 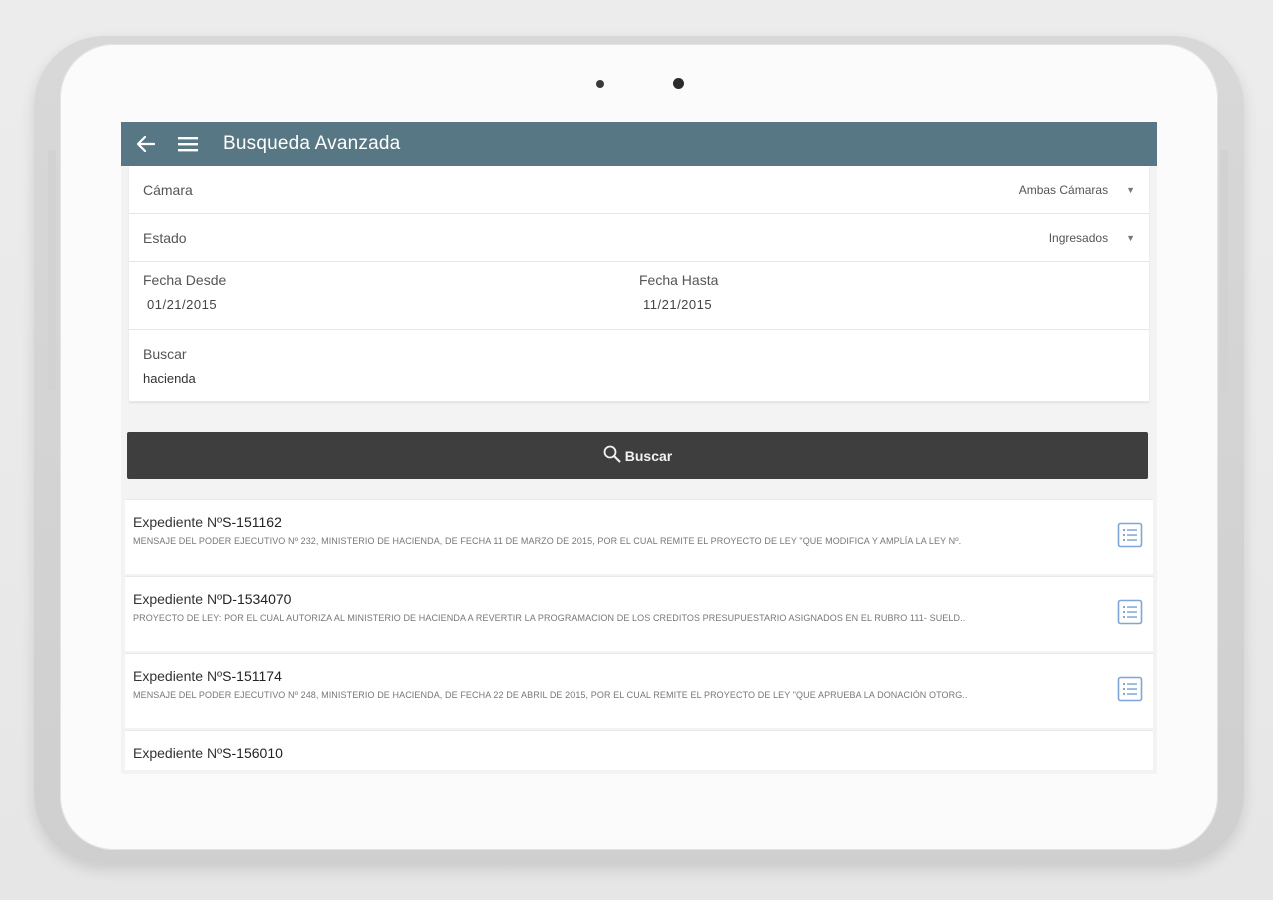 I want to click on expediente-number: S-156010, so click(x=252, y=753).